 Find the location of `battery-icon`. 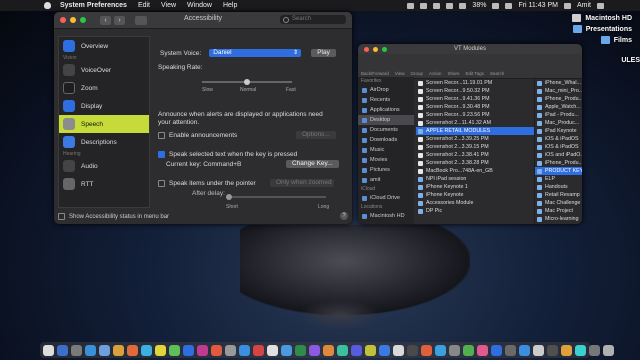

battery-icon is located at coordinates (496, 5).